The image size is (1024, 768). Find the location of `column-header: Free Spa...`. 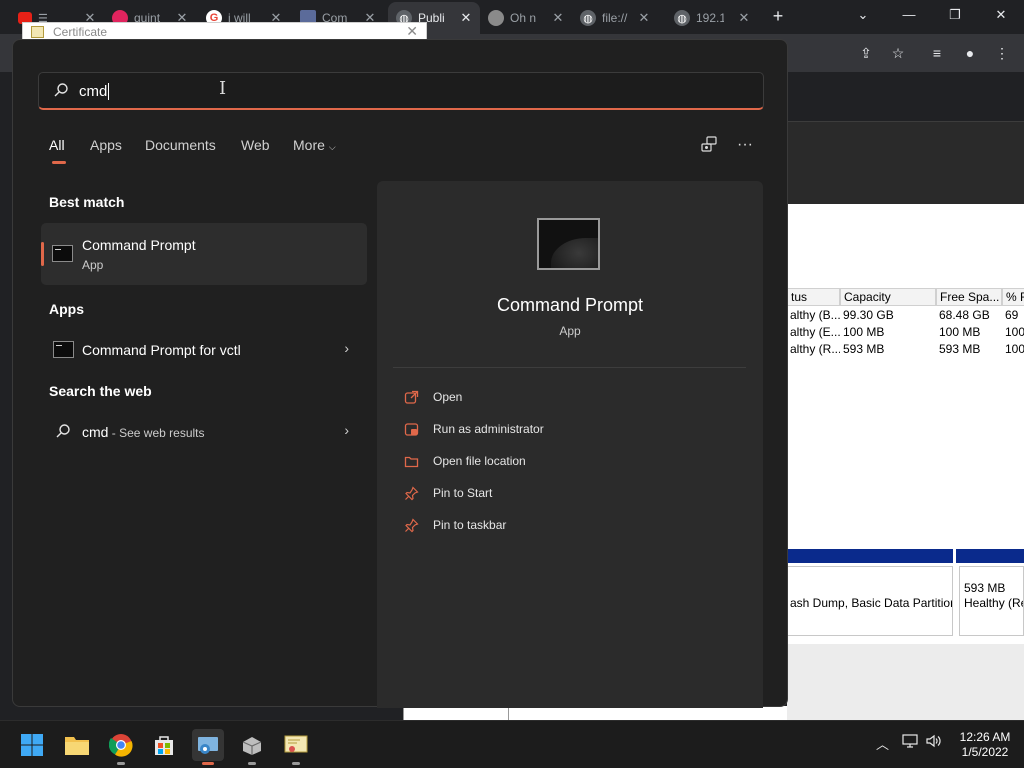

column-header: Free Spa... is located at coordinates (969, 297).